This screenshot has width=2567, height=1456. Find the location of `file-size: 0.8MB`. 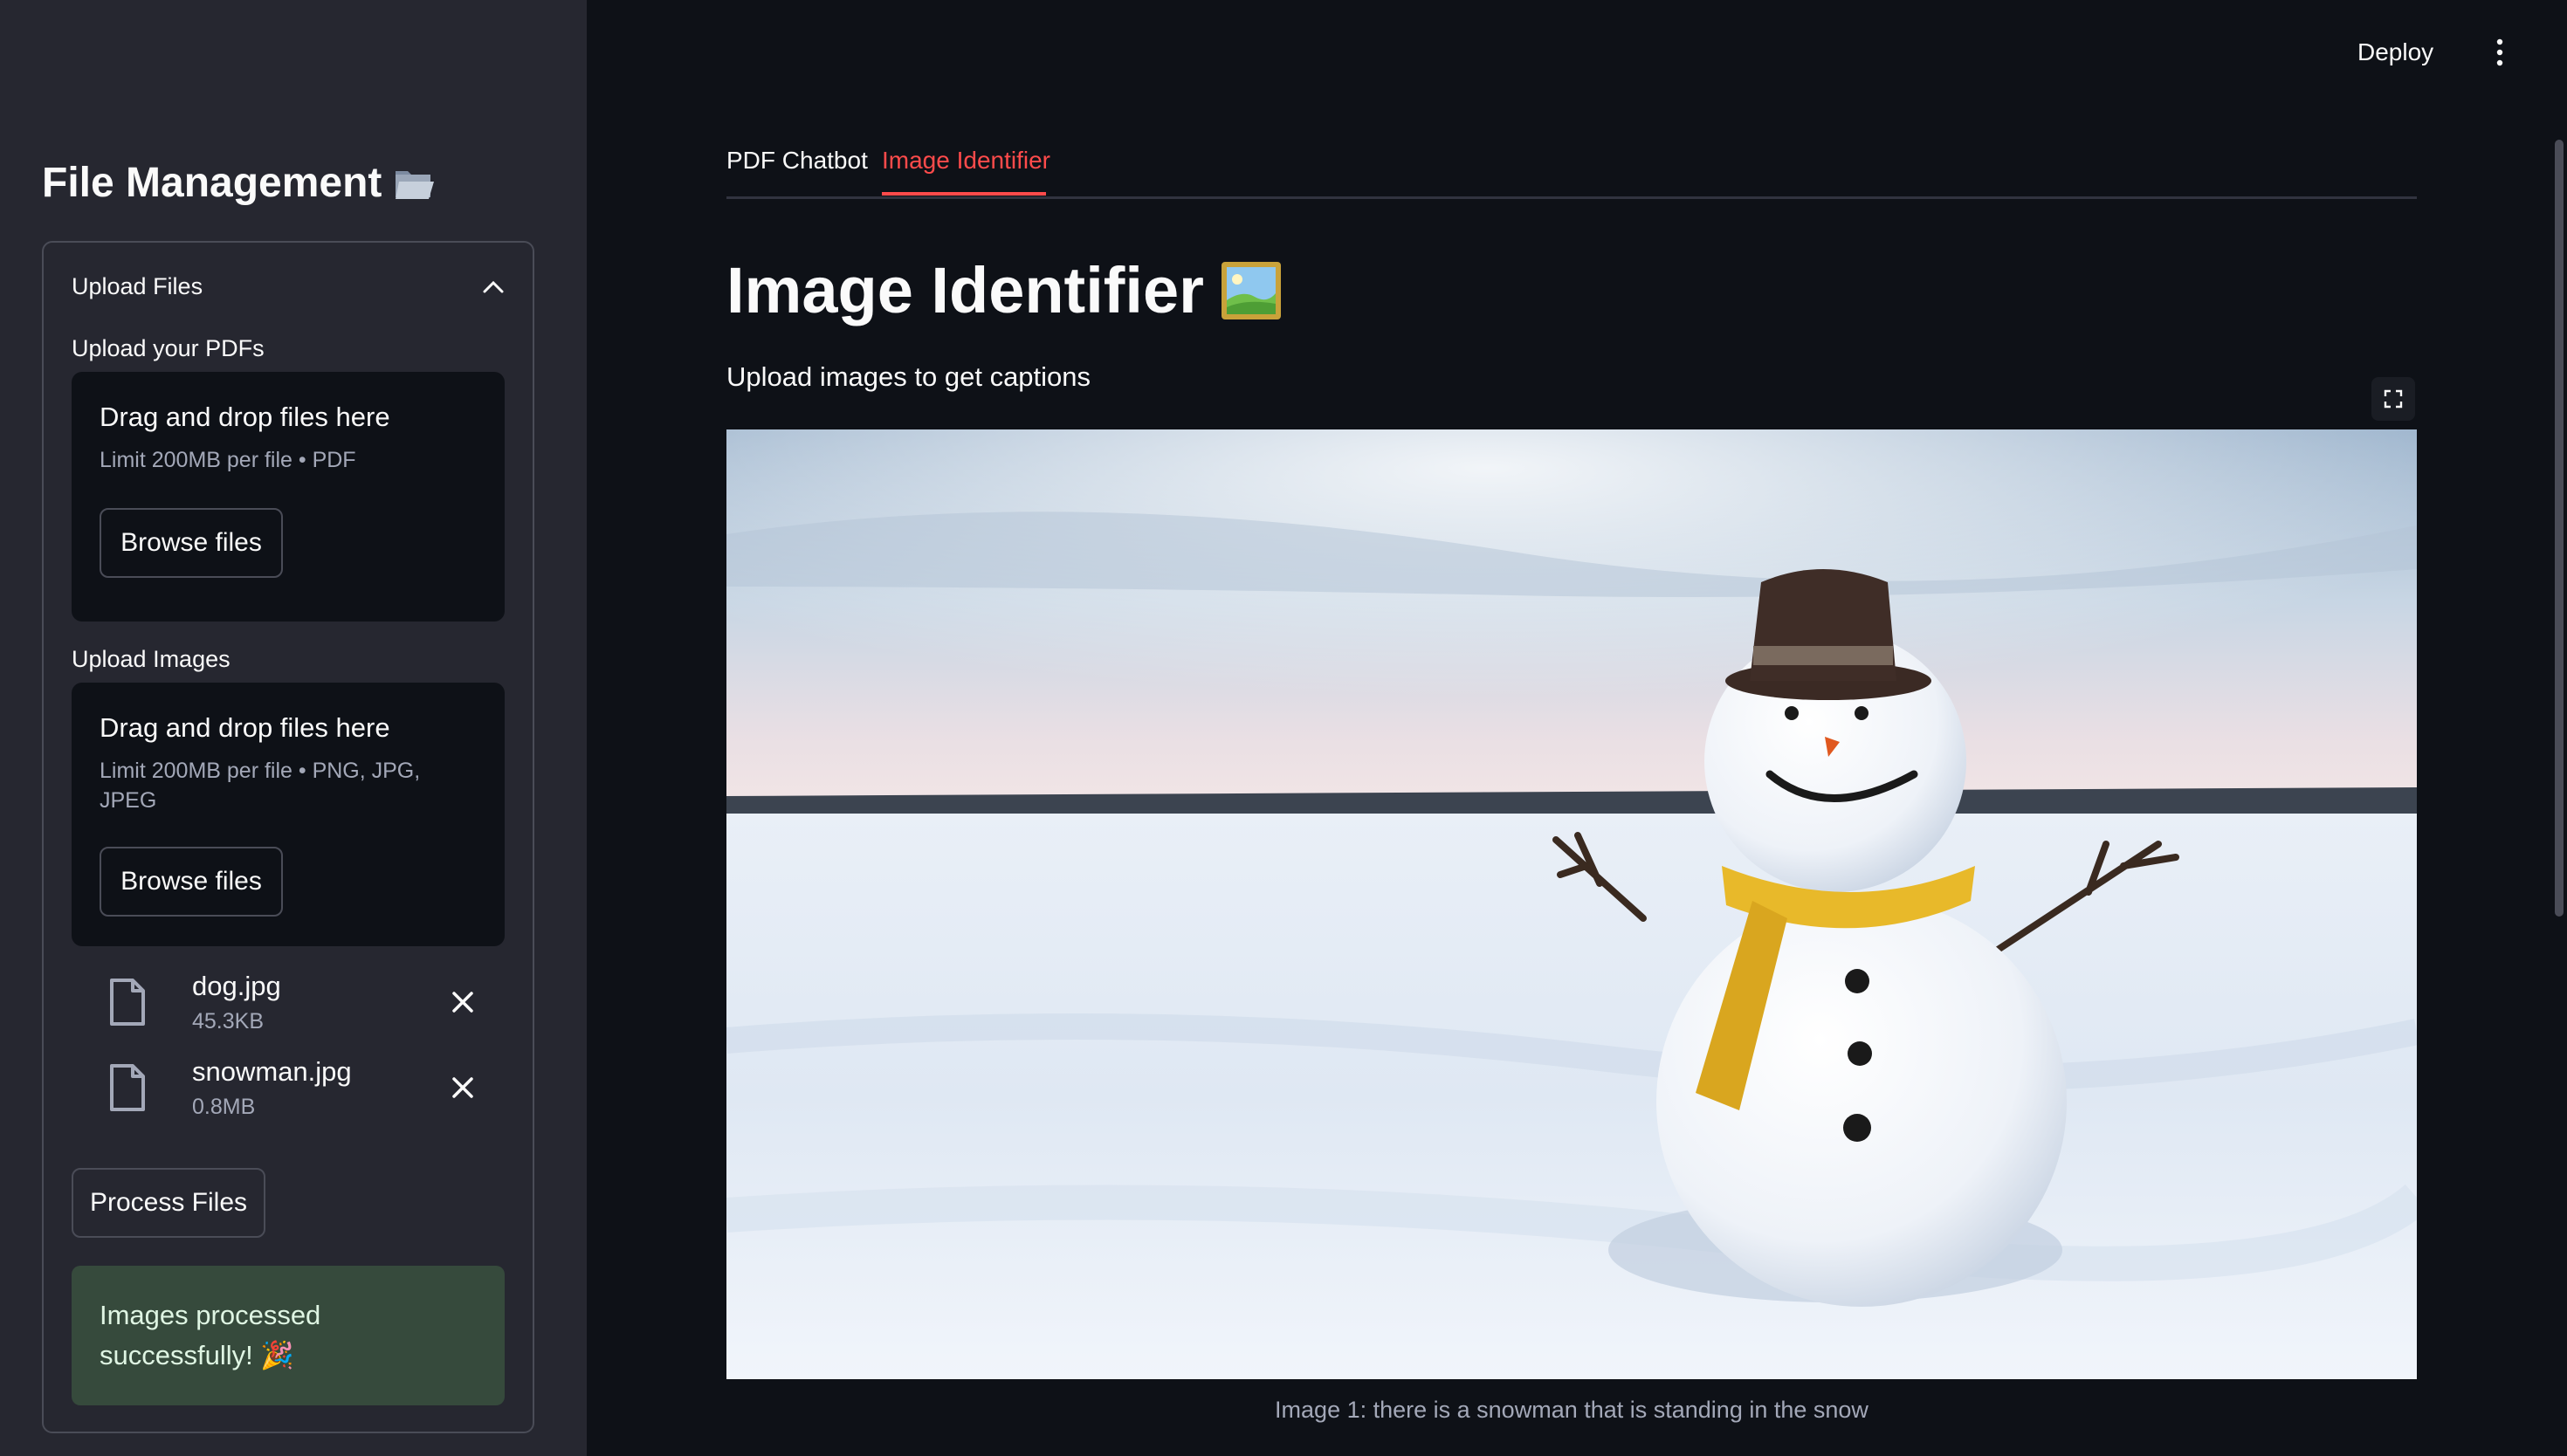

file-size: 0.8MB is located at coordinates (224, 1107).